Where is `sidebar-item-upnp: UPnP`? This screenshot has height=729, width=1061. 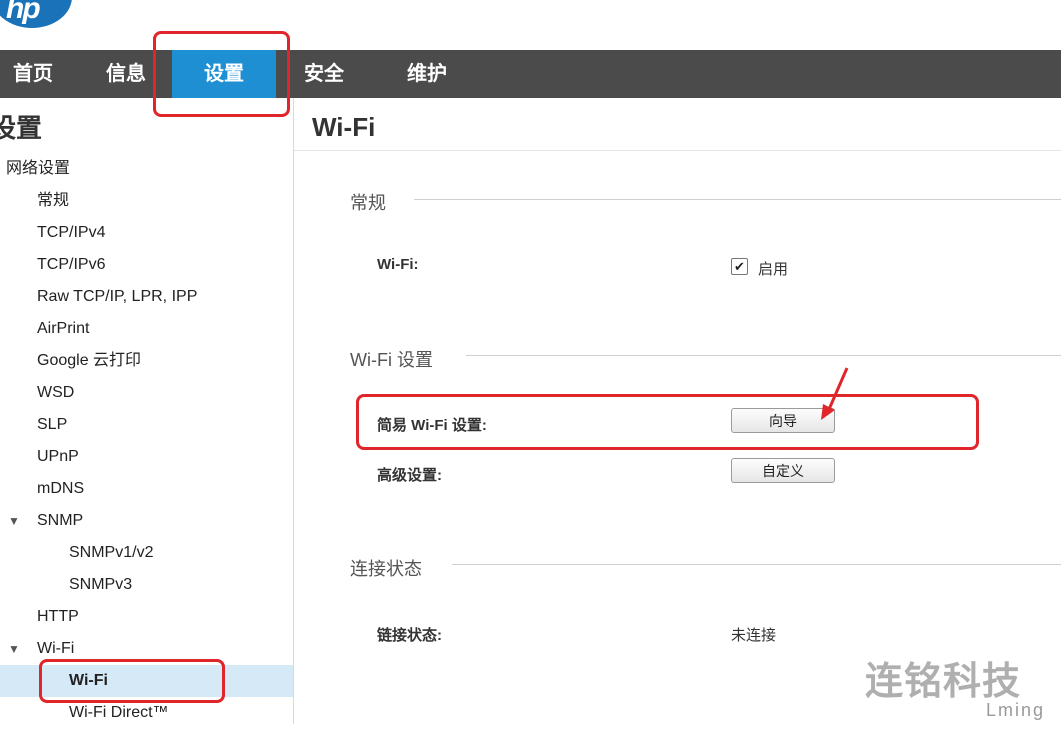
sidebar-item-upnp: UPnP is located at coordinates (146, 457).